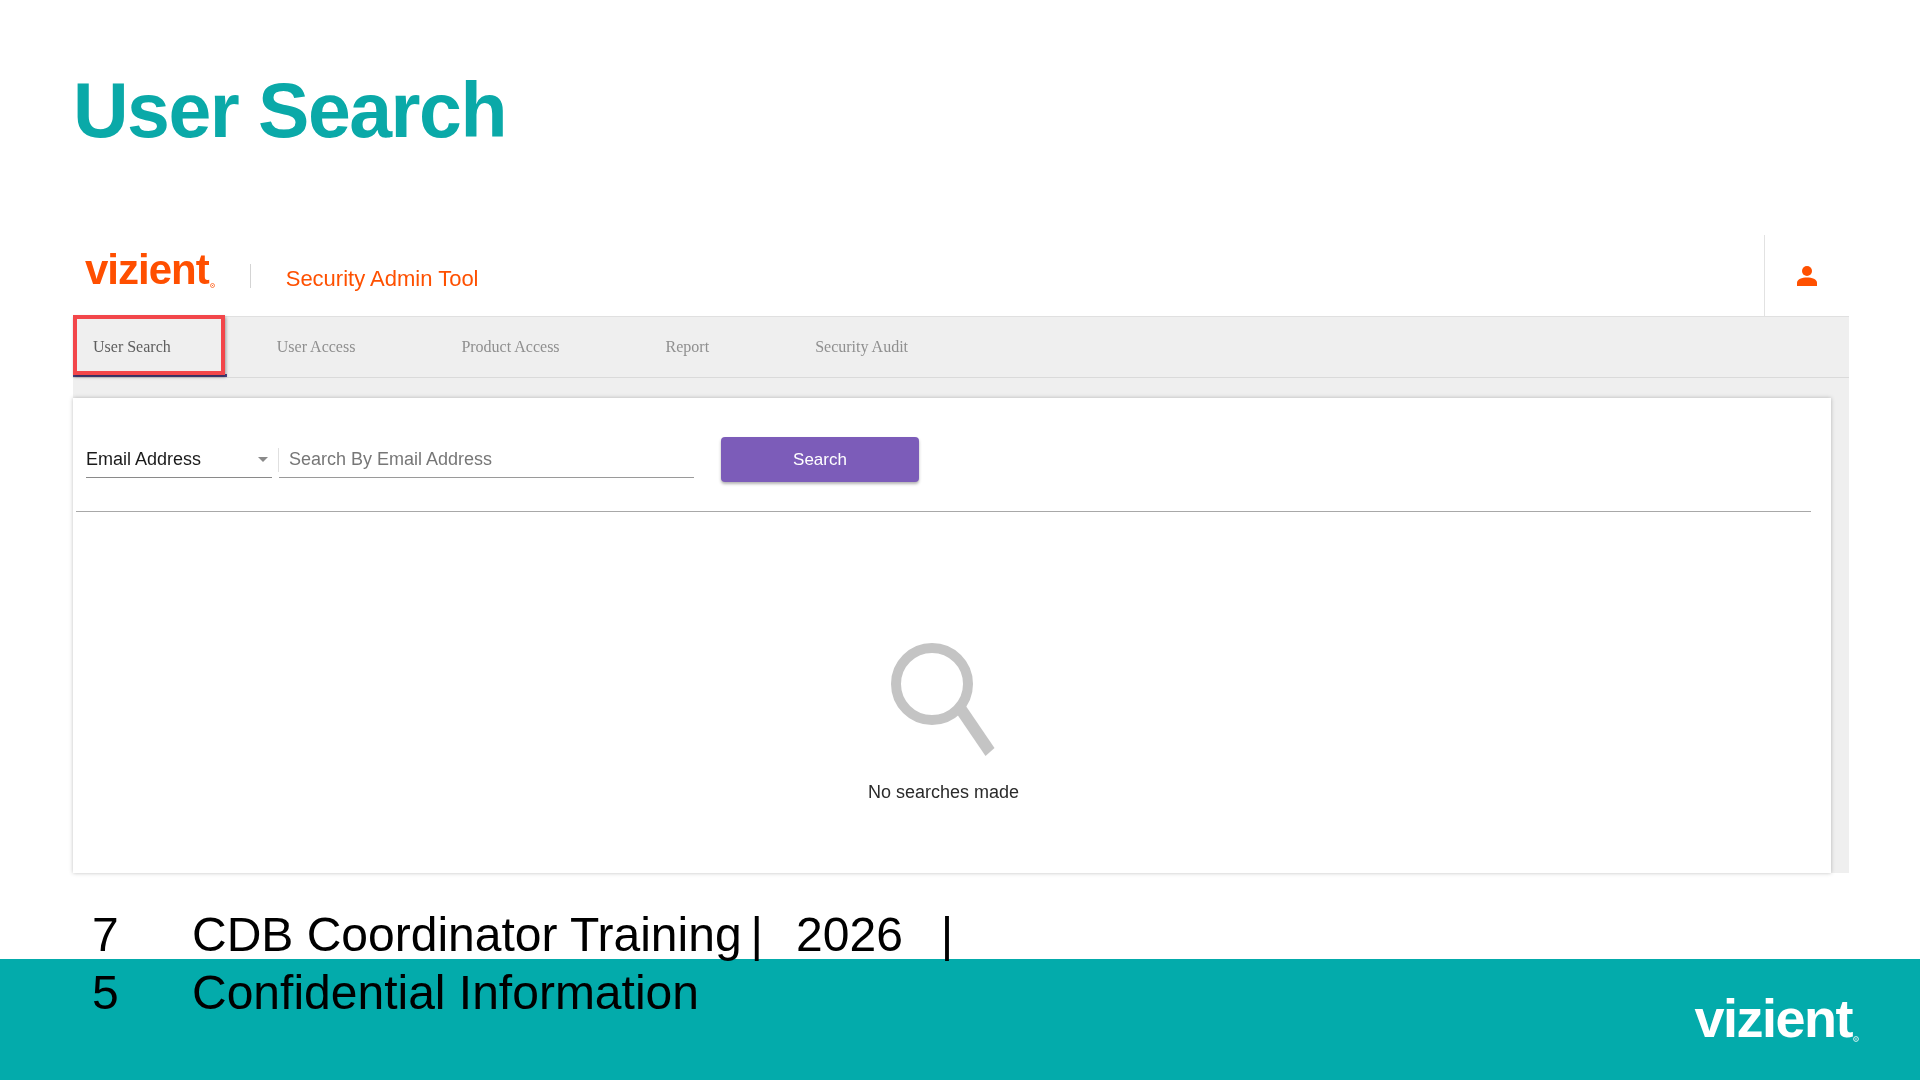 Image resolution: width=1920 pixels, height=1080 pixels. What do you see at coordinates (106, 993) in the screenshot?
I see `page-number: 5` at bounding box center [106, 993].